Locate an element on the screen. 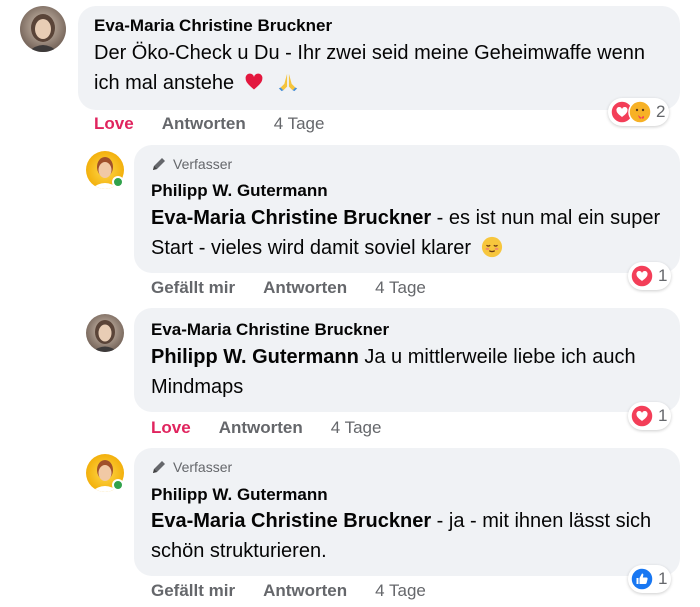 The height and width of the screenshot is (607, 700). folded-hands-emoji-icon is located at coordinates (288, 82).